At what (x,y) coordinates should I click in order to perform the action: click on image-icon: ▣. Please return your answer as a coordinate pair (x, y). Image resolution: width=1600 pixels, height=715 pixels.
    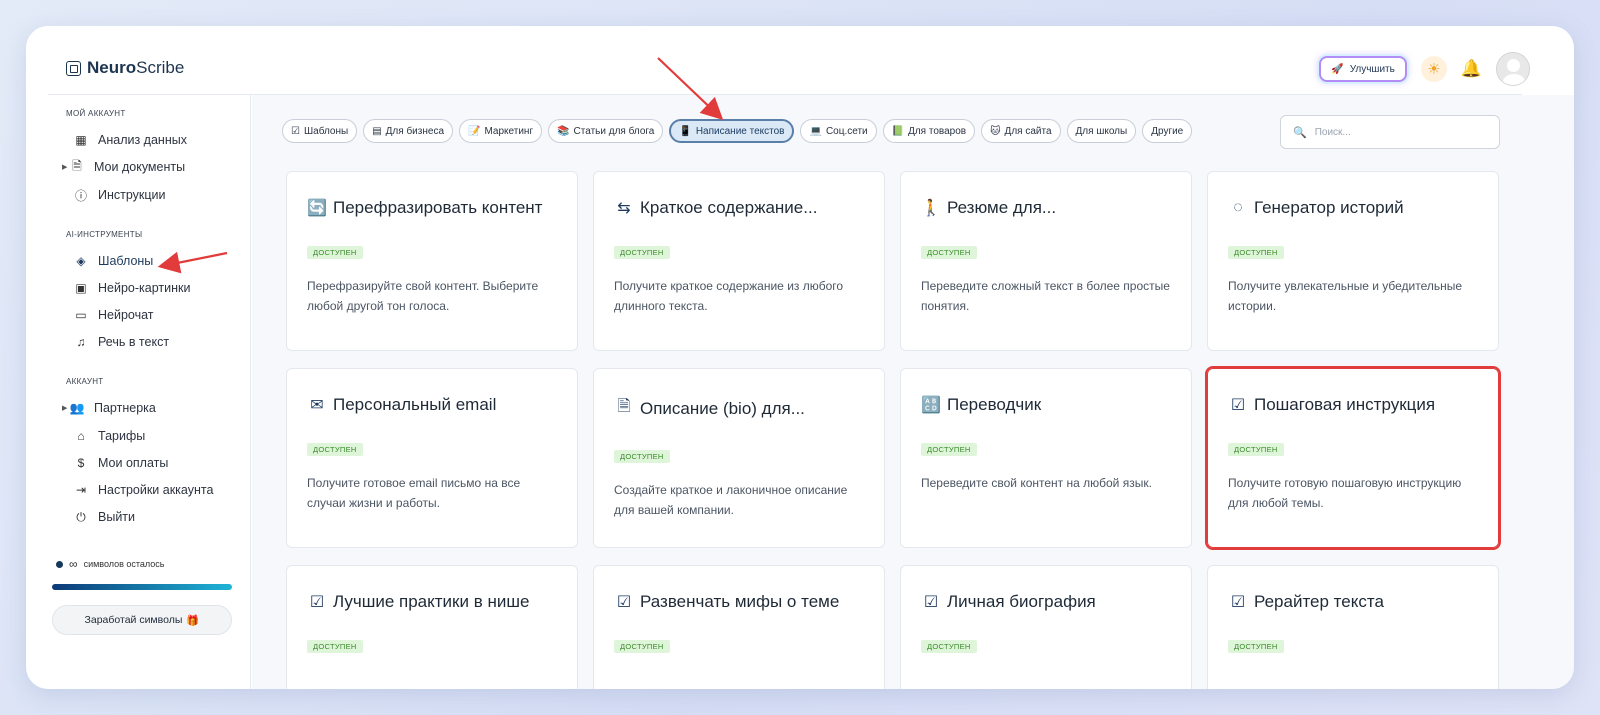
    Looking at the image, I should click on (81, 288).